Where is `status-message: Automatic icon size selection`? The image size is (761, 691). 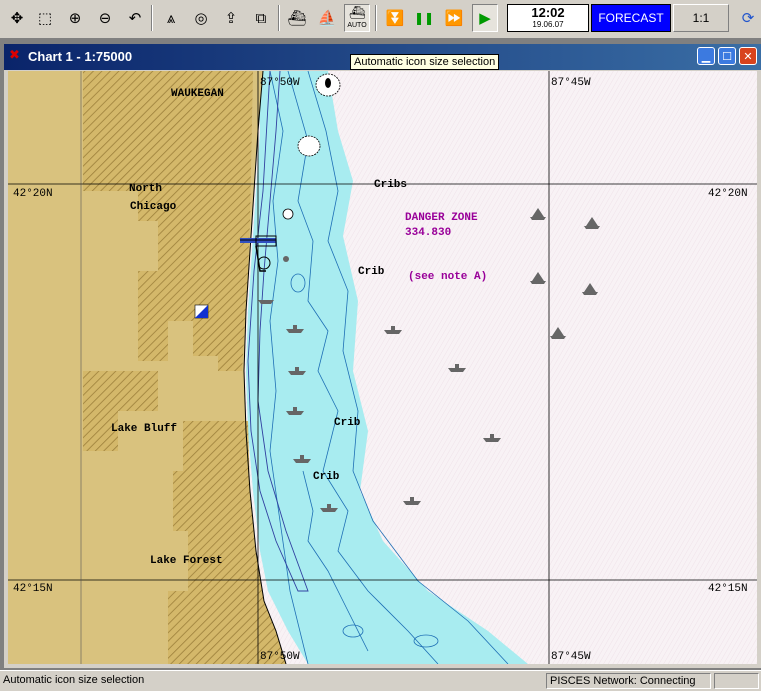 status-message: Automatic icon size selection is located at coordinates (74, 680).